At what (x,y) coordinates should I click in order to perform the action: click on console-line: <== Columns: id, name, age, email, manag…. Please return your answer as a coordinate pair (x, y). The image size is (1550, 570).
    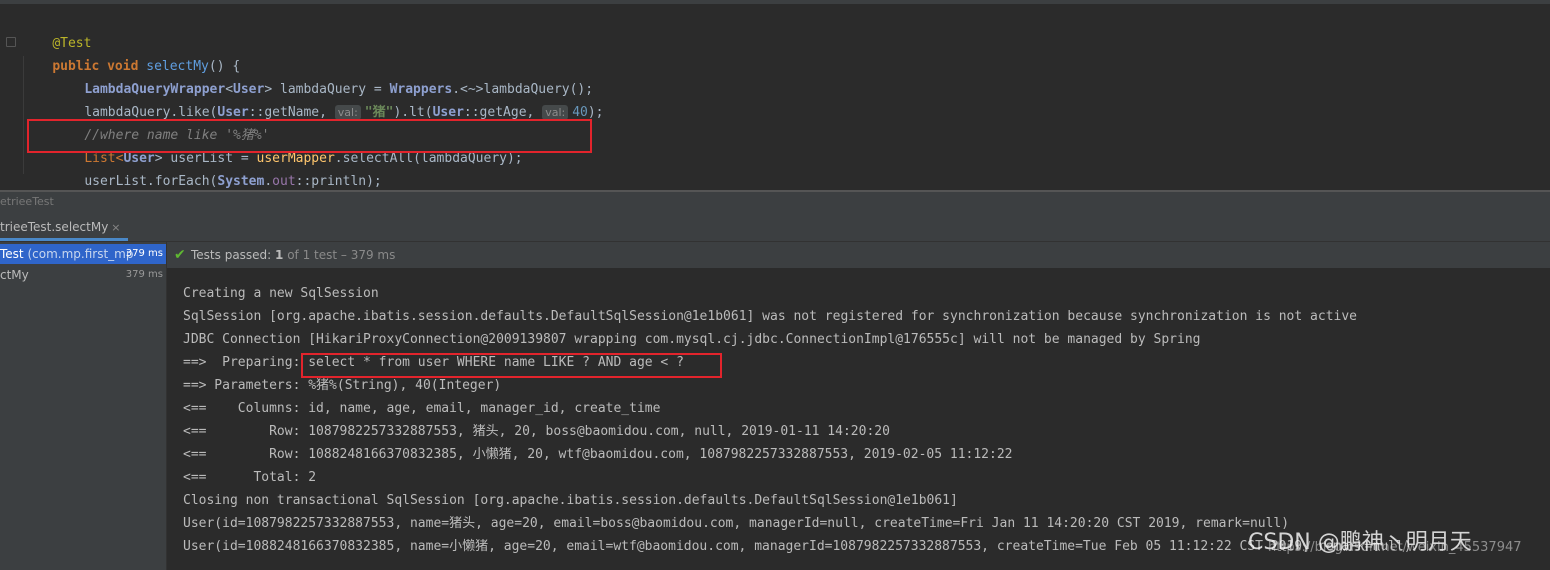
    Looking at the image, I should click on (422, 408).